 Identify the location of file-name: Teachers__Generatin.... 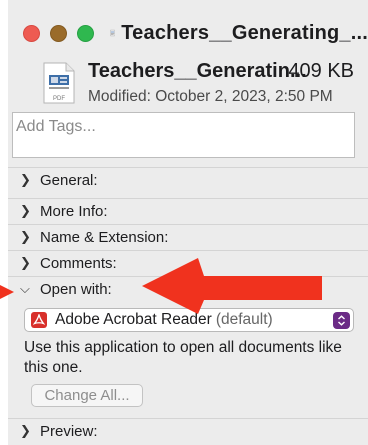
(197, 71).